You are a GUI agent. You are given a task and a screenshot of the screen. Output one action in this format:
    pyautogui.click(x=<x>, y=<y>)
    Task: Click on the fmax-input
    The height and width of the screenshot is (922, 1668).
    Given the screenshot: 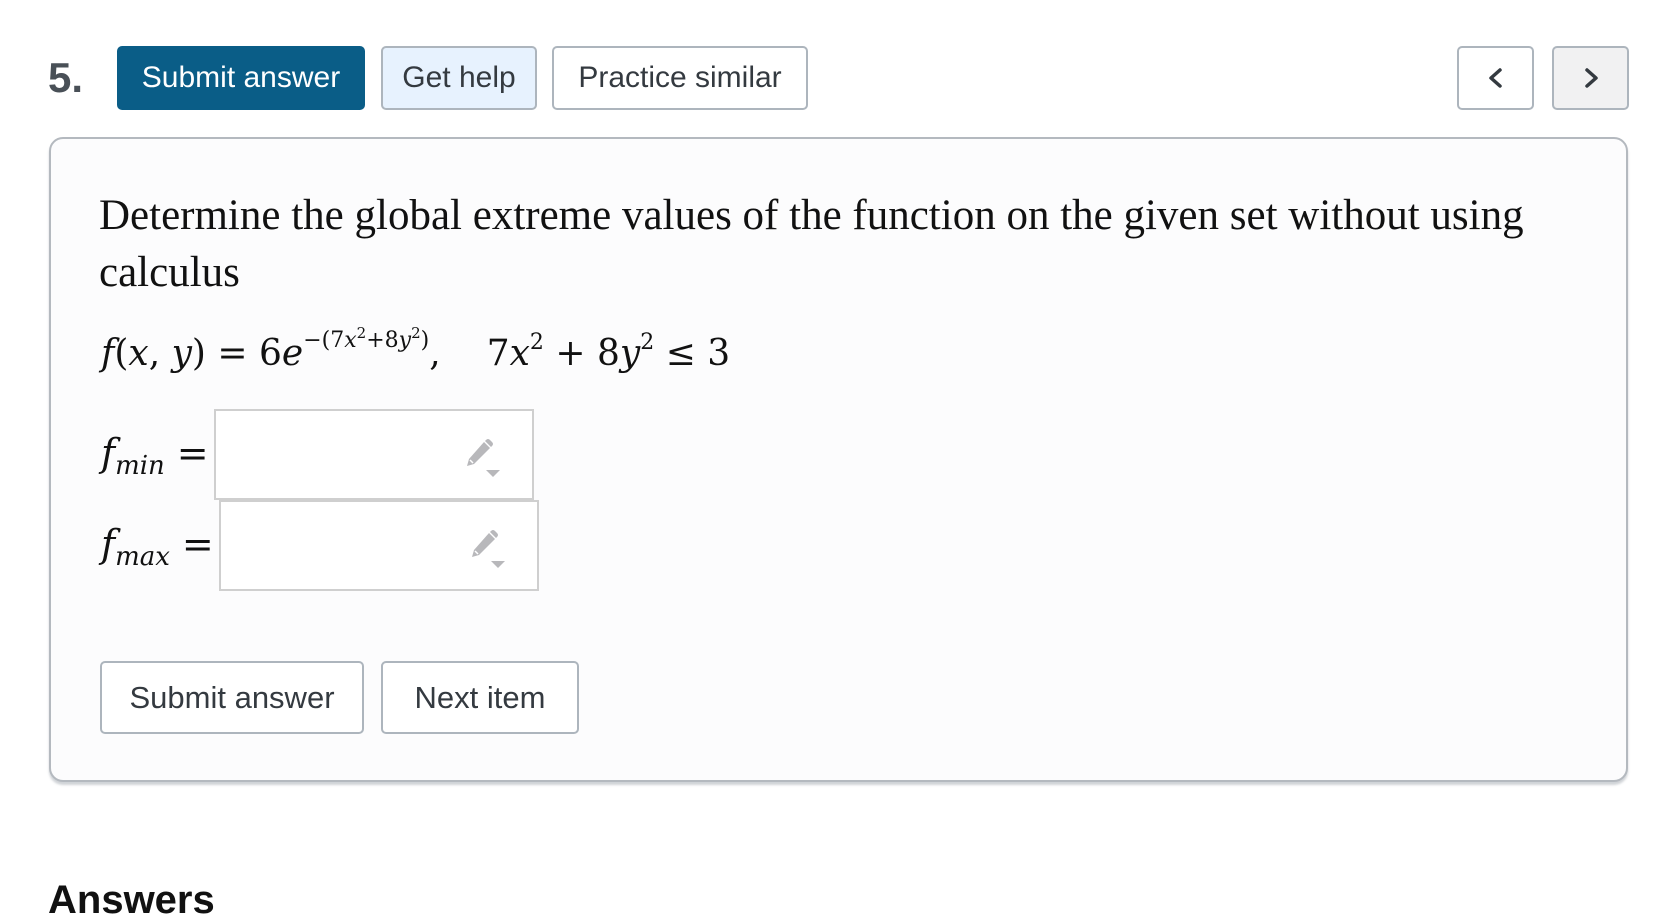 What is the action you would take?
    pyautogui.click(x=349, y=546)
    